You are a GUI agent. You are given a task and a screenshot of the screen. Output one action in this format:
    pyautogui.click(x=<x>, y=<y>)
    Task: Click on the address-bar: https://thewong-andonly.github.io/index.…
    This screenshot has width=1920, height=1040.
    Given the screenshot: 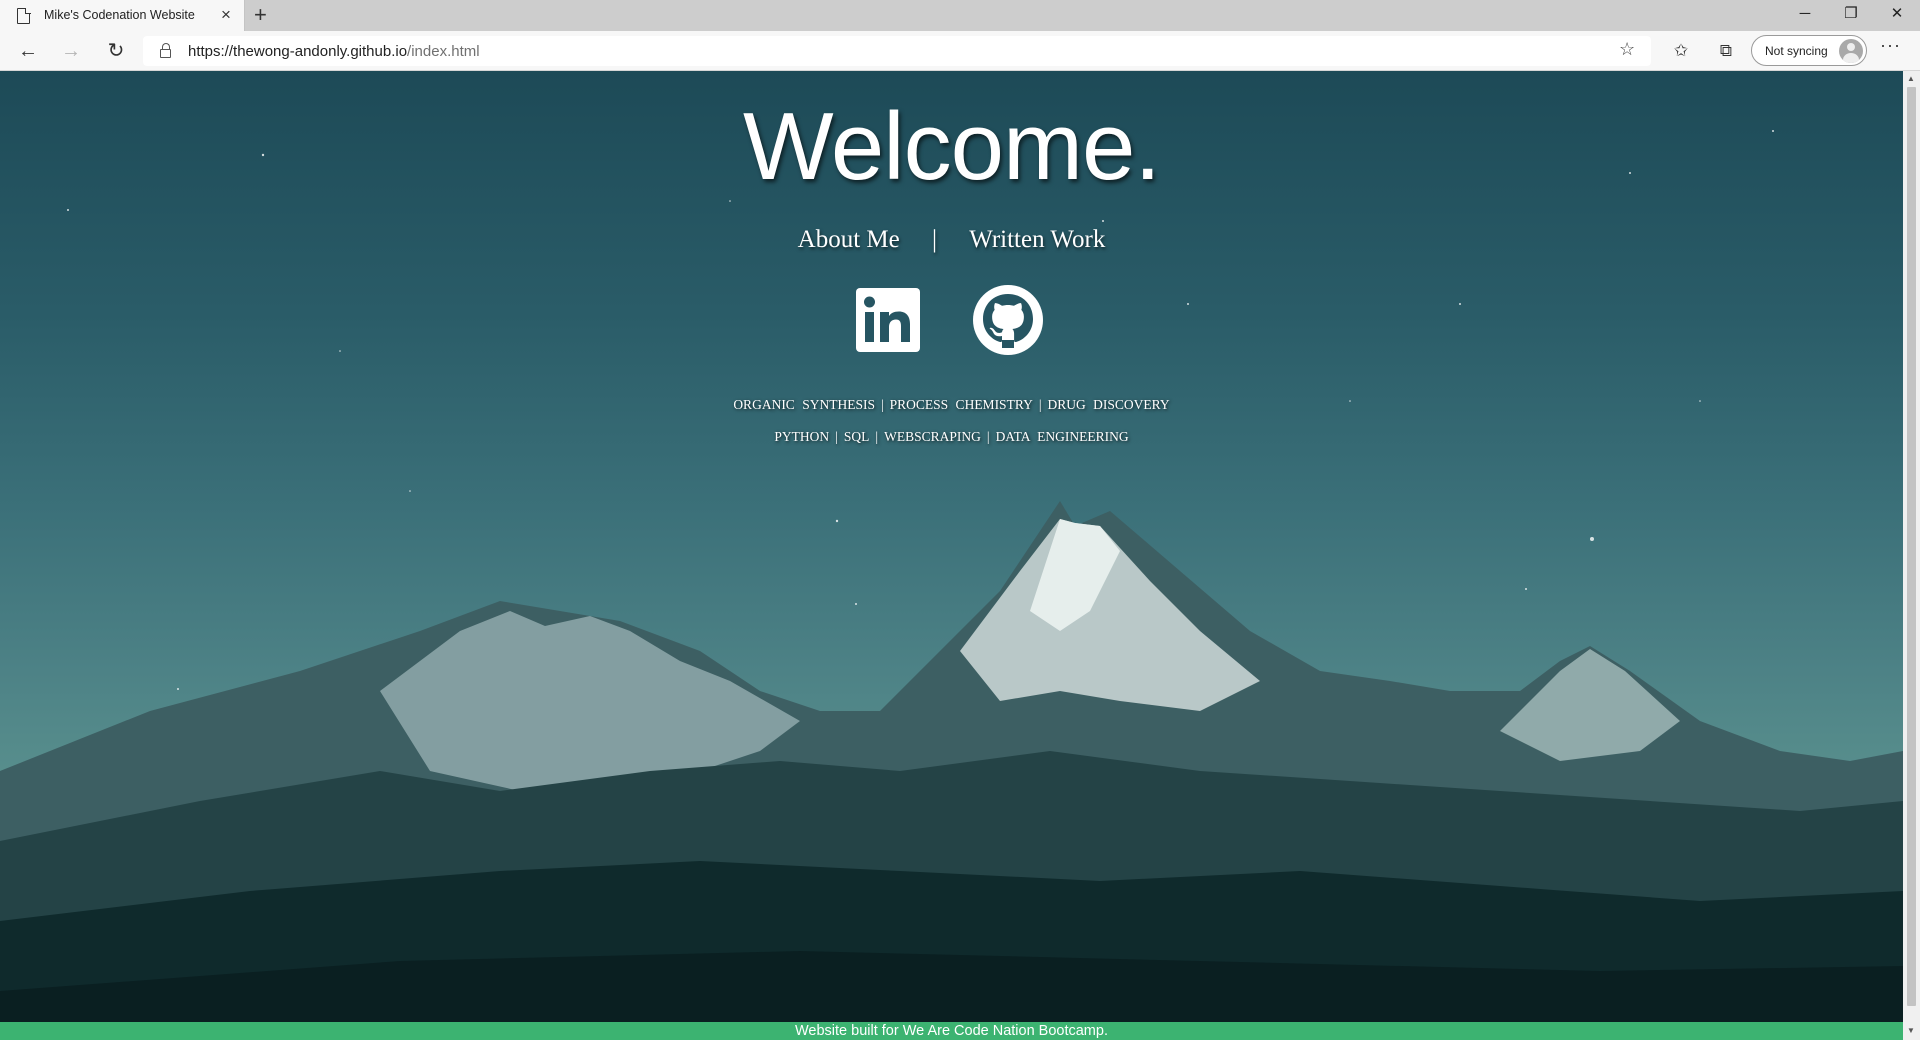 What is the action you would take?
    pyautogui.click(x=897, y=51)
    